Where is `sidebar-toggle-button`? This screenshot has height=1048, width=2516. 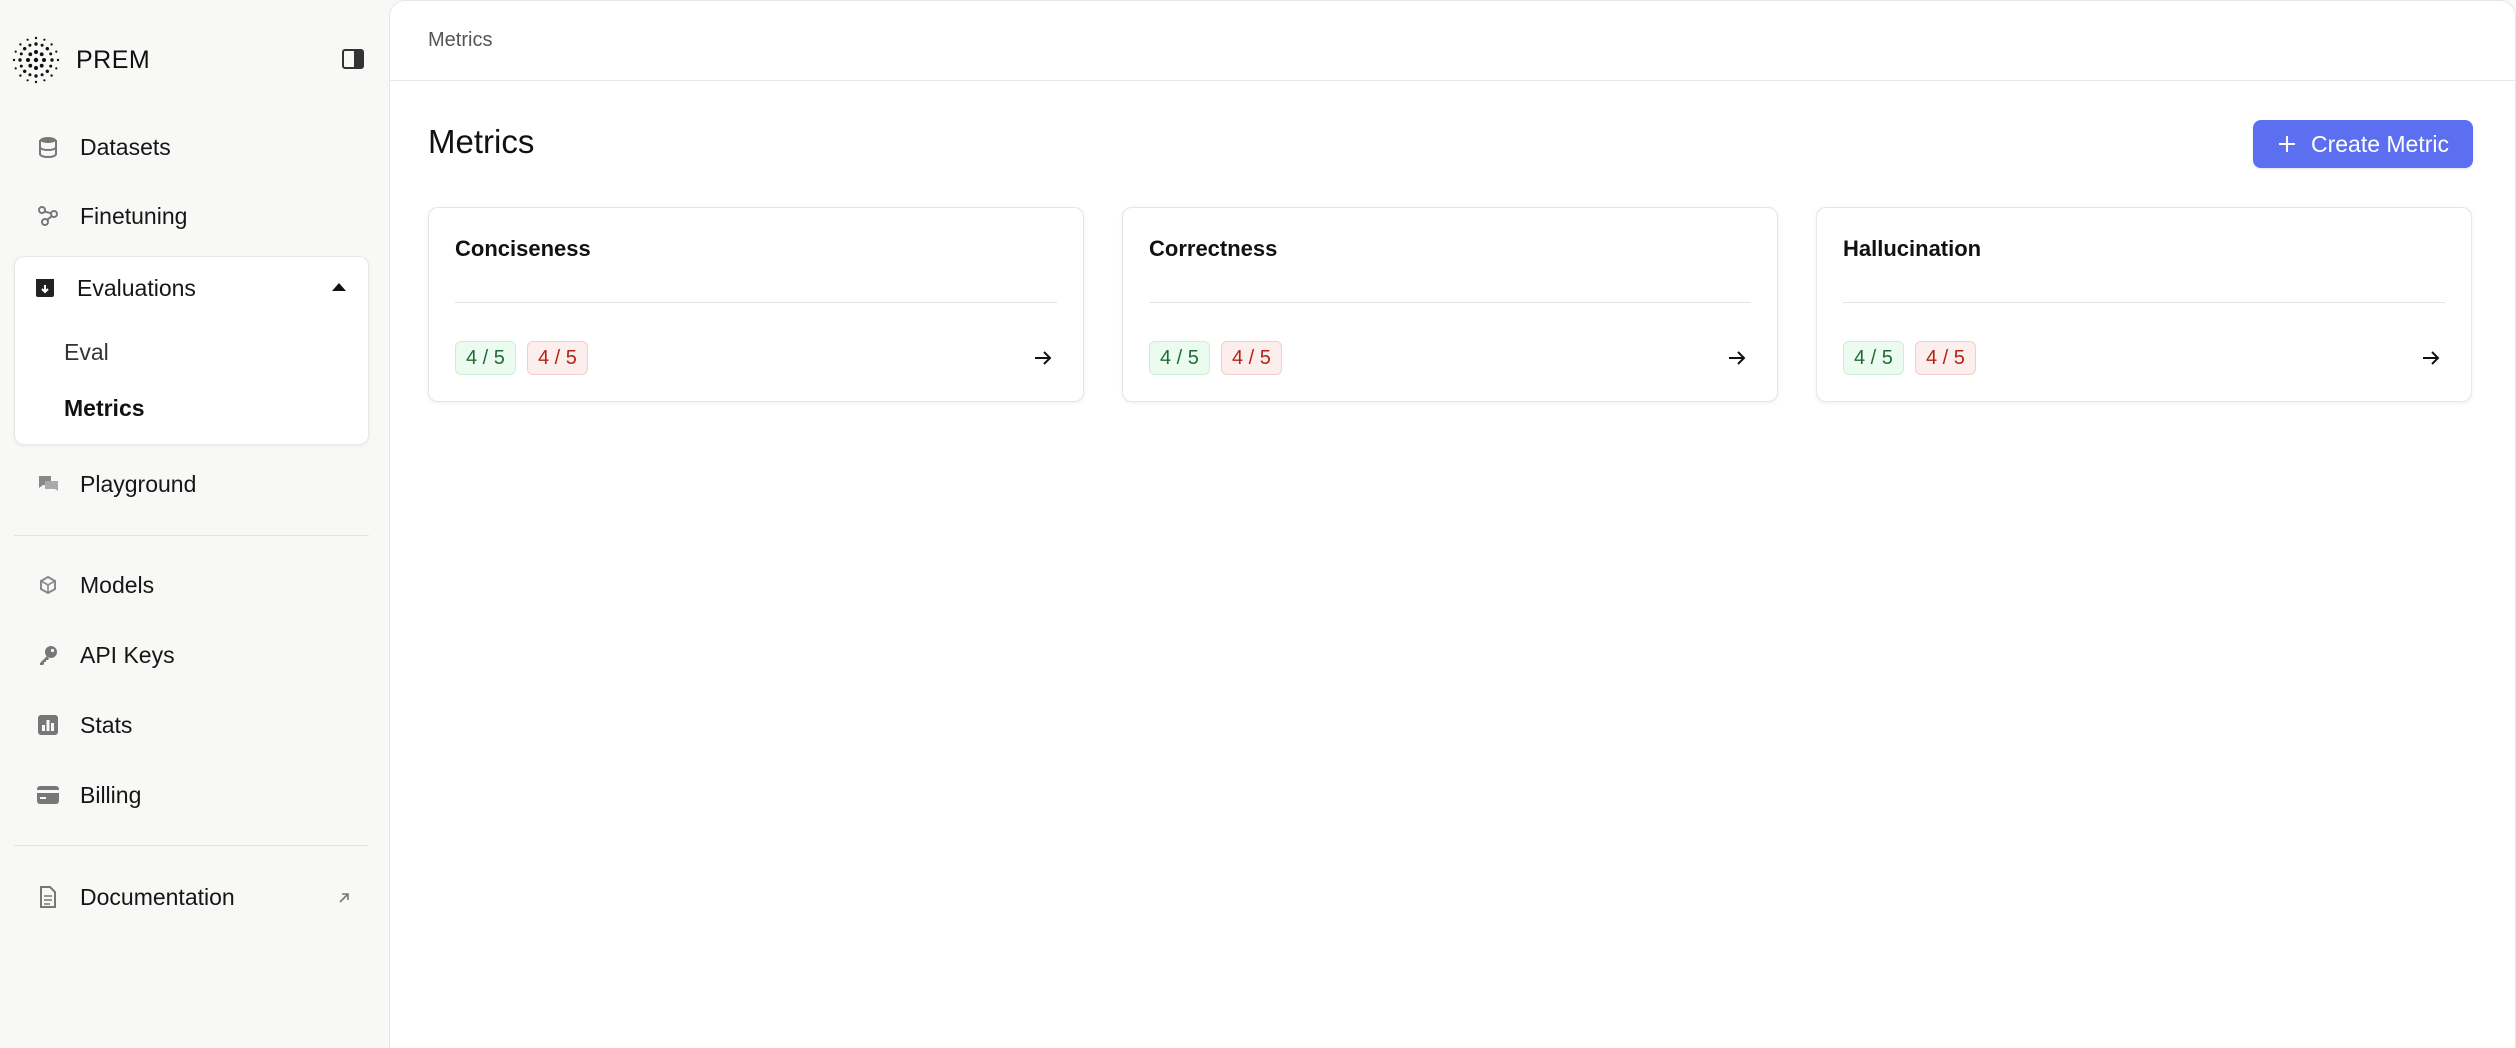 sidebar-toggle-button is located at coordinates (353, 59).